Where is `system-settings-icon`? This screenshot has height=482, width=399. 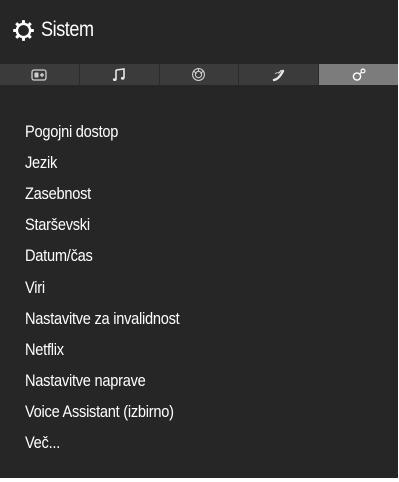
system-settings-icon is located at coordinates (359, 74).